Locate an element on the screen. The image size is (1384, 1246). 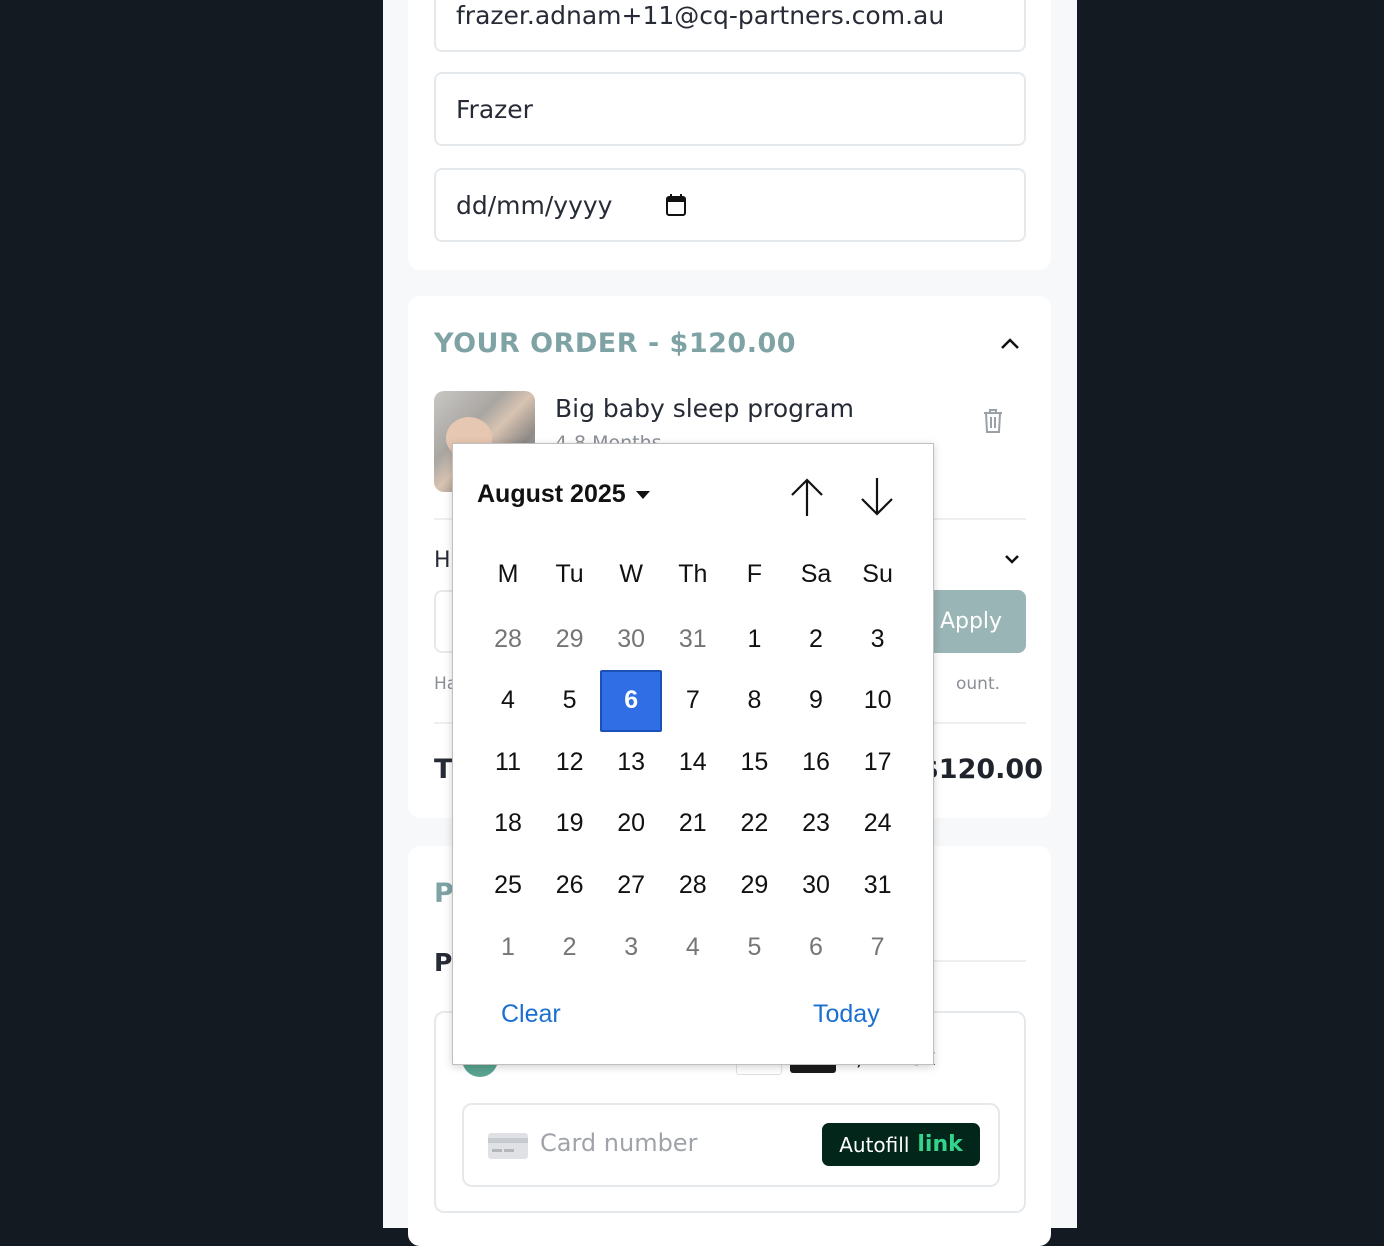
day-cell: 14 is located at coordinates (693, 762).